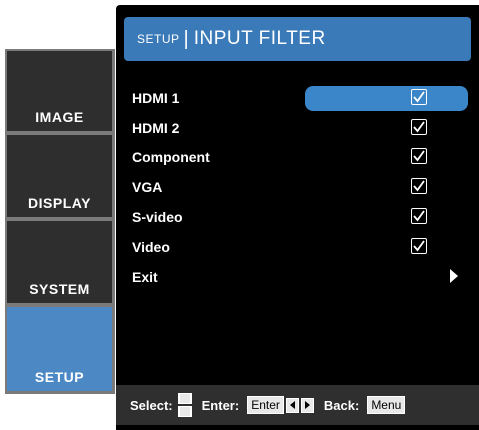 Image resolution: width=479 pixels, height=430 pixels. Describe the element at coordinates (171, 157) in the screenshot. I see `menu-item-label: Component` at that location.